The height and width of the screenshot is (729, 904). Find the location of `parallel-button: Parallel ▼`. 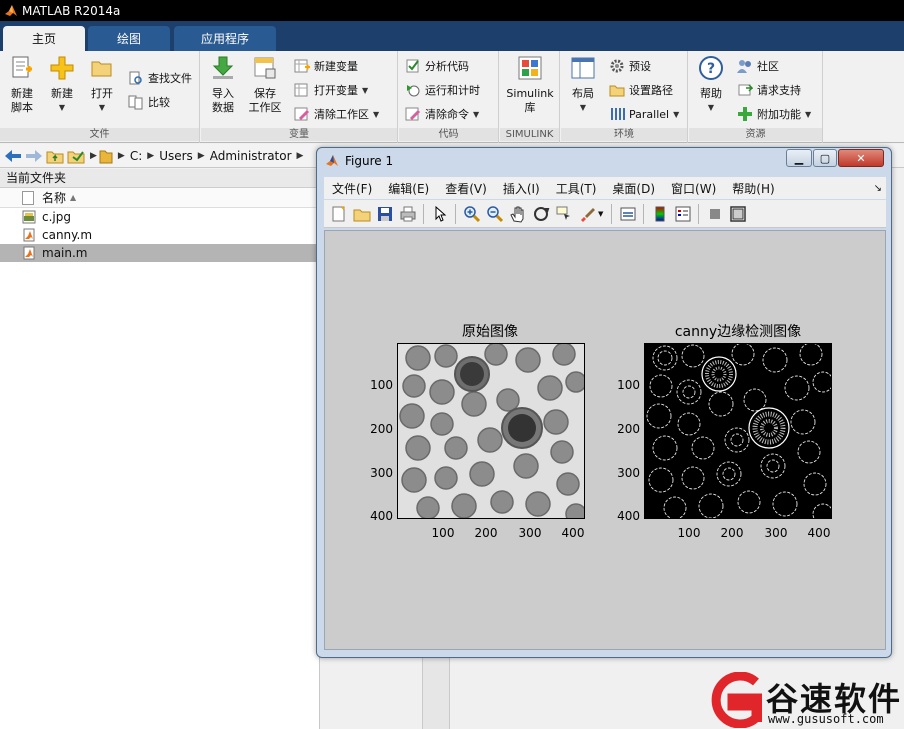

parallel-button: Parallel ▼ is located at coordinates (644, 114).